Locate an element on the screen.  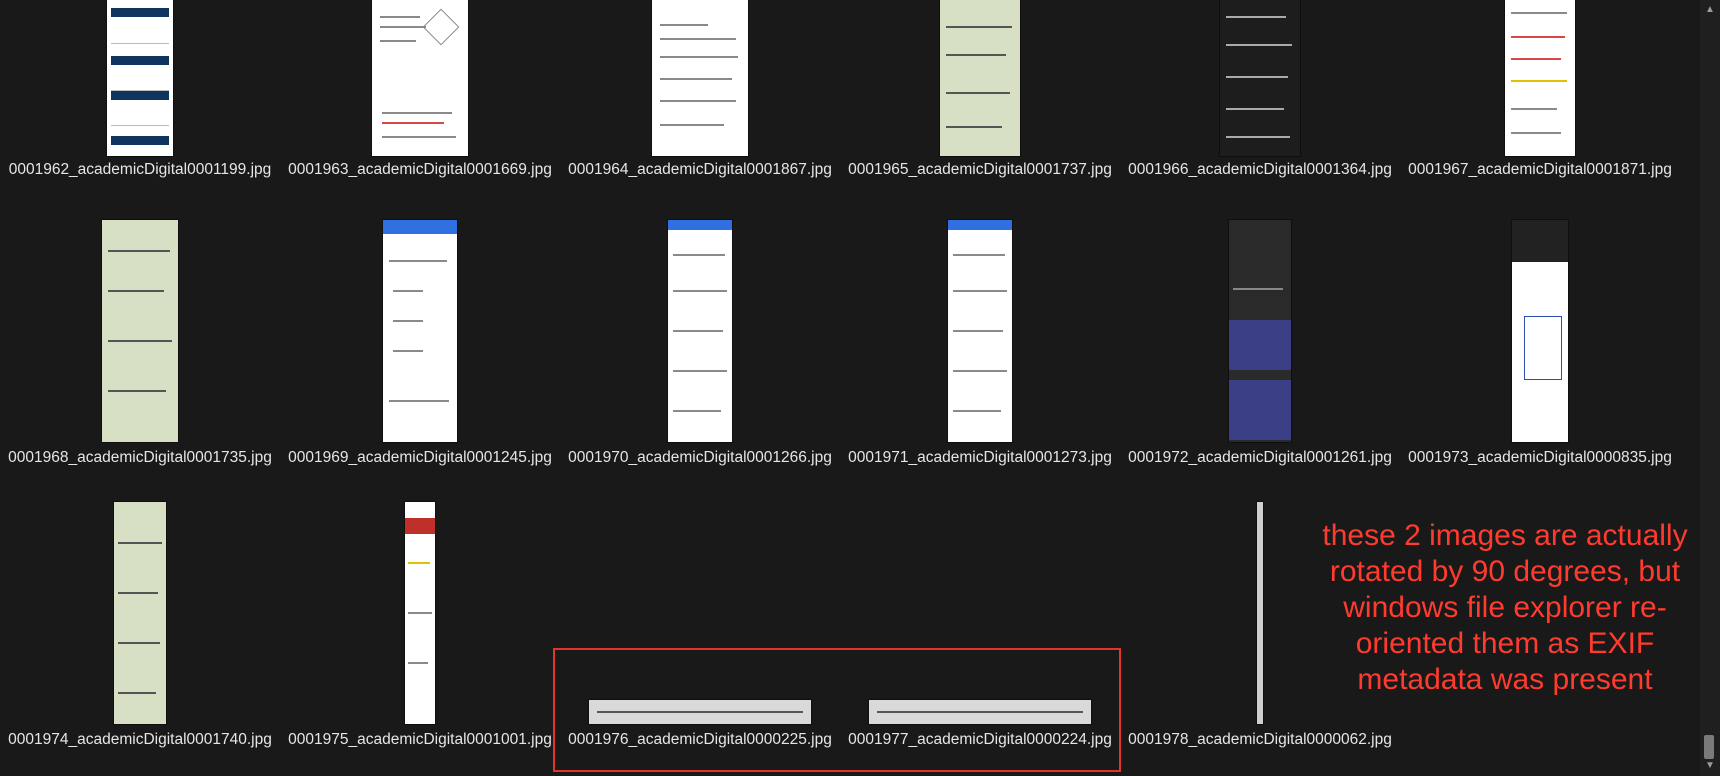
file-tile: 0001969_academicDigital0001245.jpg is located at coordinates (420, 353).